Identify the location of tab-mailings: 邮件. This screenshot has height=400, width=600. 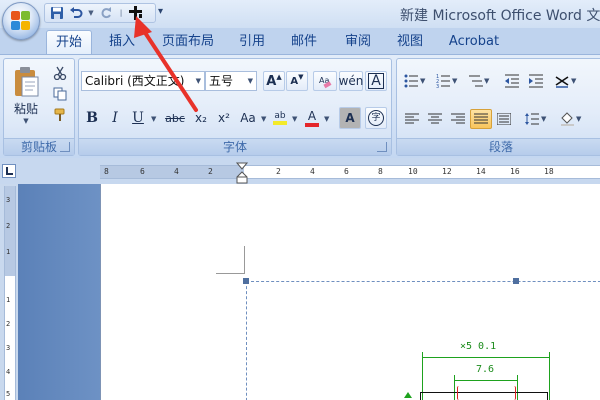
(304, 42).